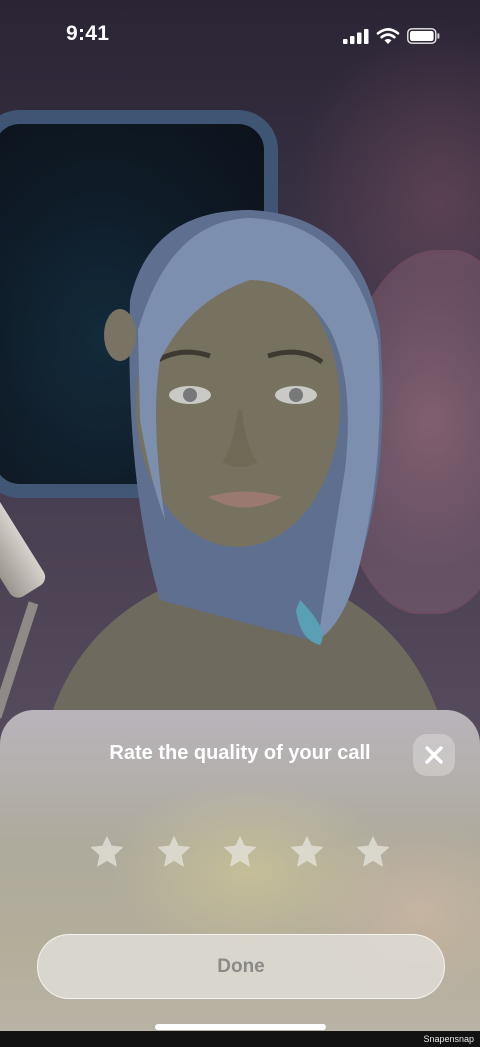 Image resolution: width=480 pixels, height=1047 pixels. What do you see at coordinates (240, 35) in the screenshot?
I see `status-bar: 9:41` at bounding box center [240, 35].